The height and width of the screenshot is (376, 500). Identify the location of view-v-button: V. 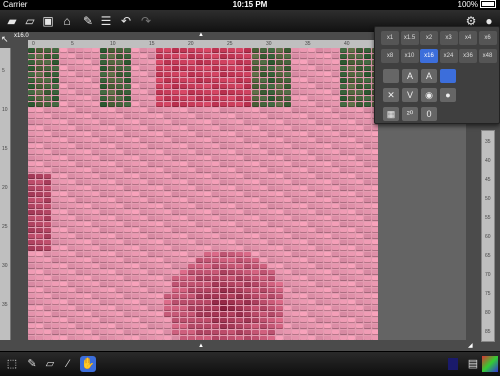
(410, 95).